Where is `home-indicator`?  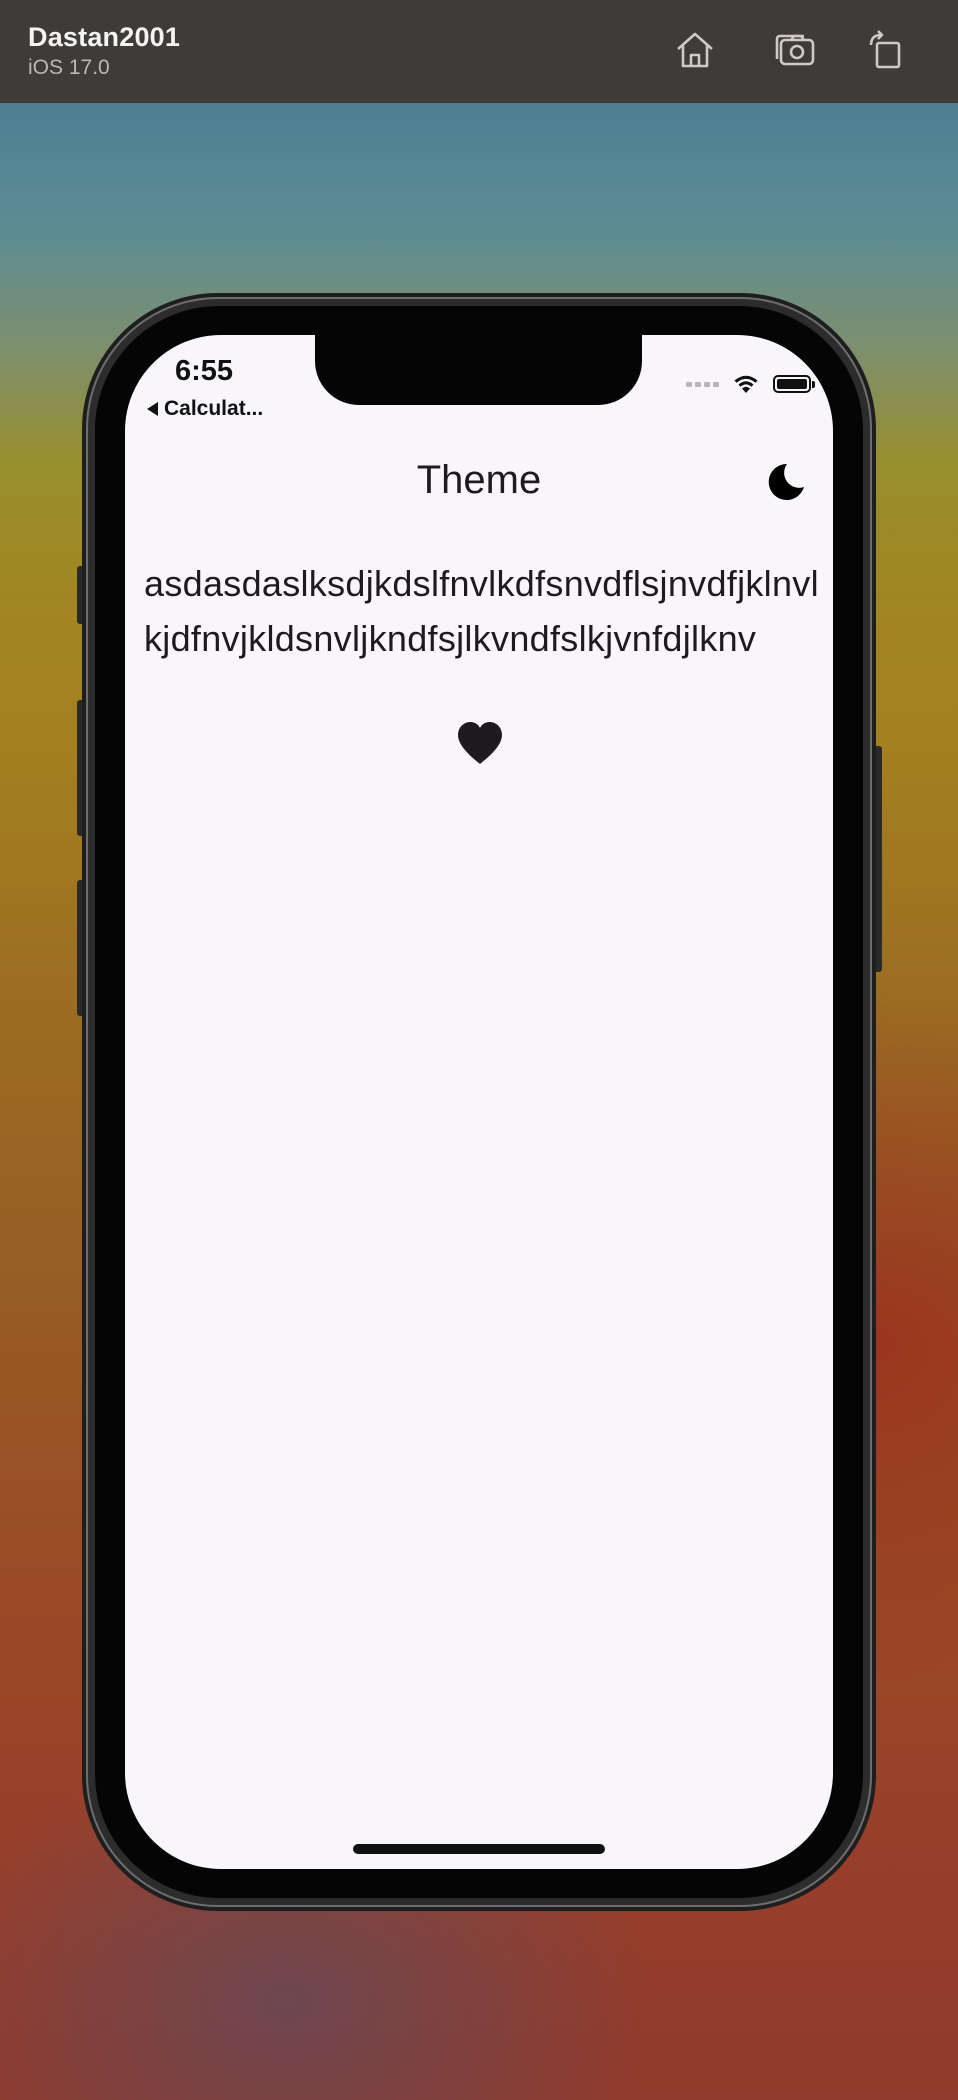 home-indicator is located at coordinates (479, 1849).